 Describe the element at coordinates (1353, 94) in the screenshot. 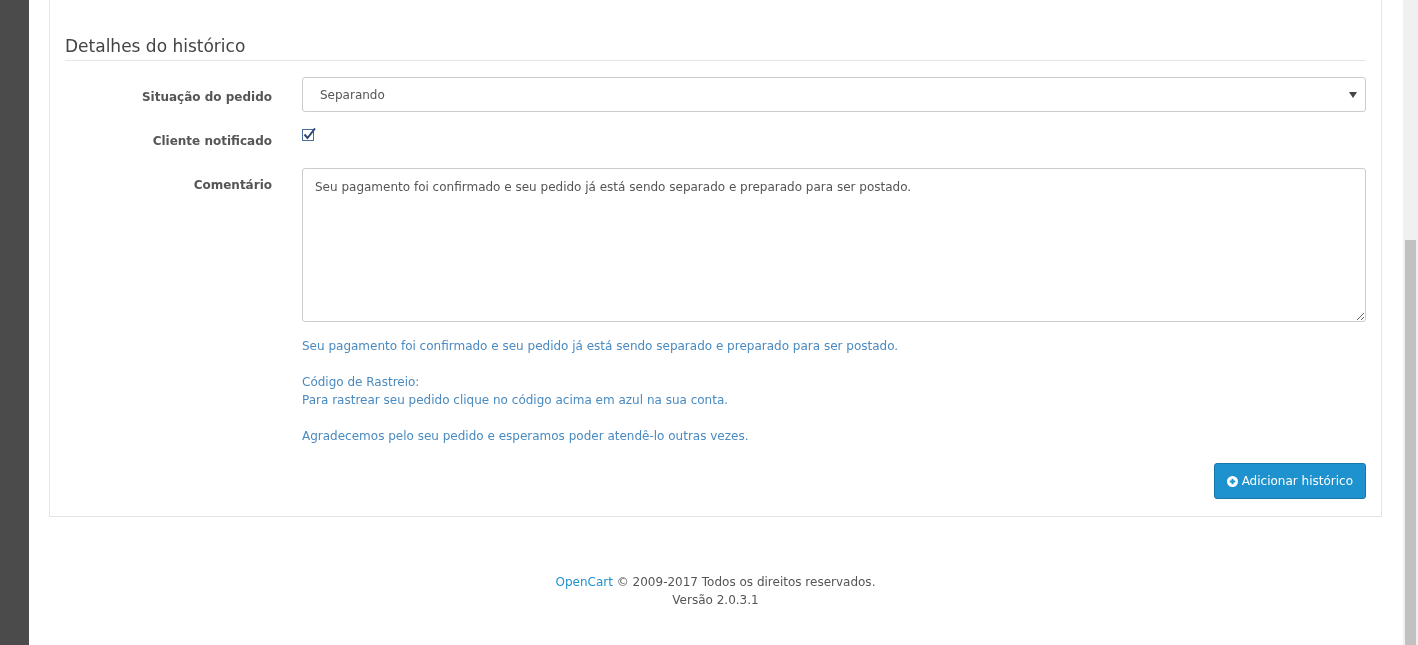

I see `caret-icon` at that location.